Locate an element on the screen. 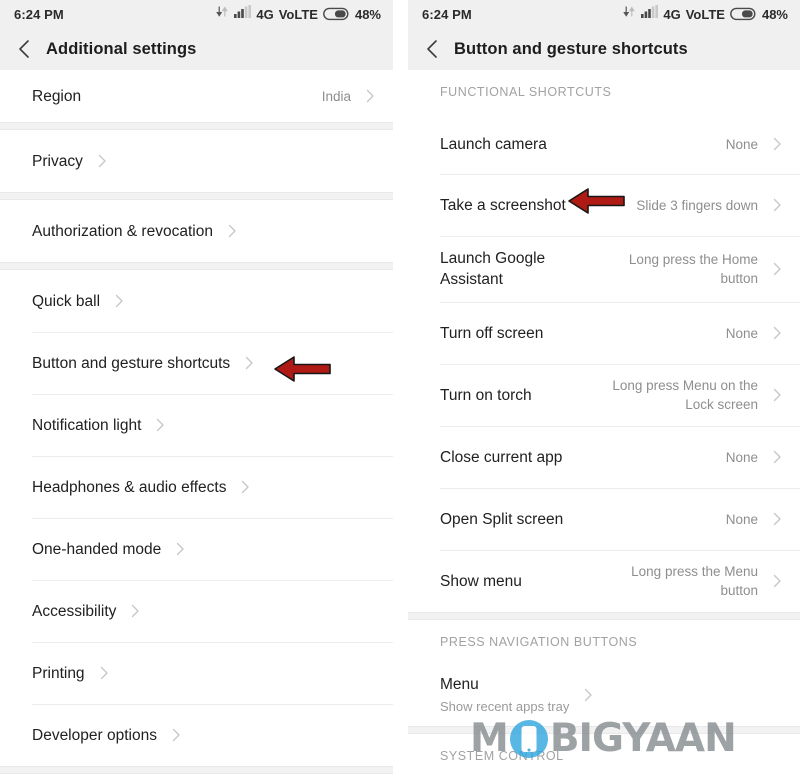 The image size is (800, 783). list-item-label: Notification light is located at coordinates (87, 425).